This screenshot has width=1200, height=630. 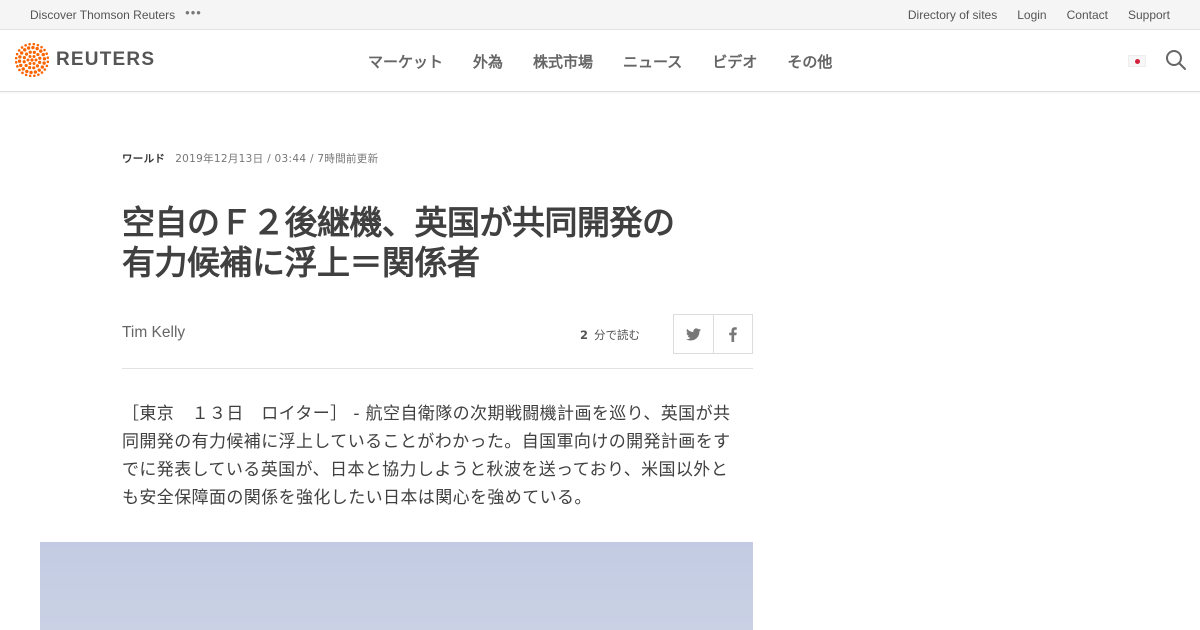 What do you see at coordinates (1176, 60) in the screenshot?
I see `search-icon` at bounding box center [1176, 60].